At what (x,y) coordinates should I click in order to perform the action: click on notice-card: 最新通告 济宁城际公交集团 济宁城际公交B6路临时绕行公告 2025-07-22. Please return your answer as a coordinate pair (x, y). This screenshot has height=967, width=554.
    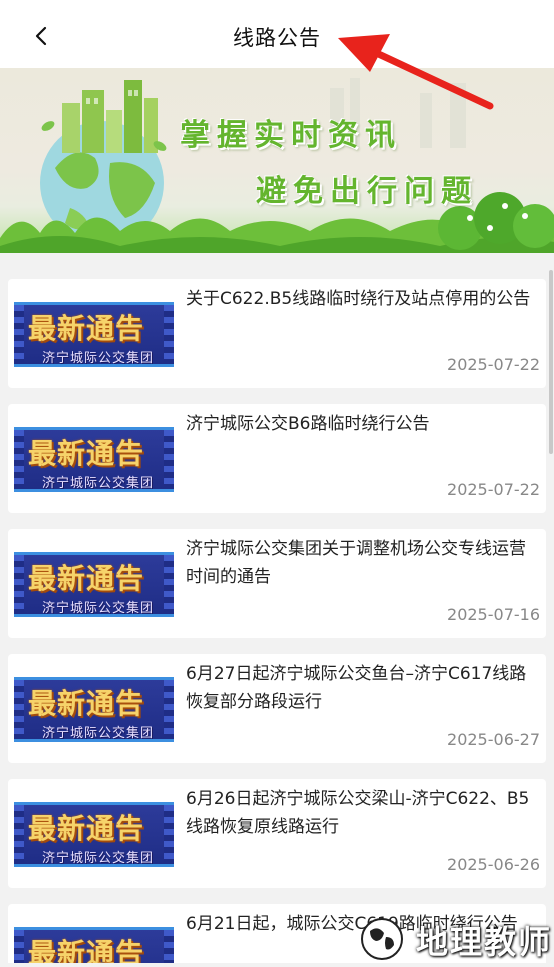
    Looking at the image, I should click on (277, 458).